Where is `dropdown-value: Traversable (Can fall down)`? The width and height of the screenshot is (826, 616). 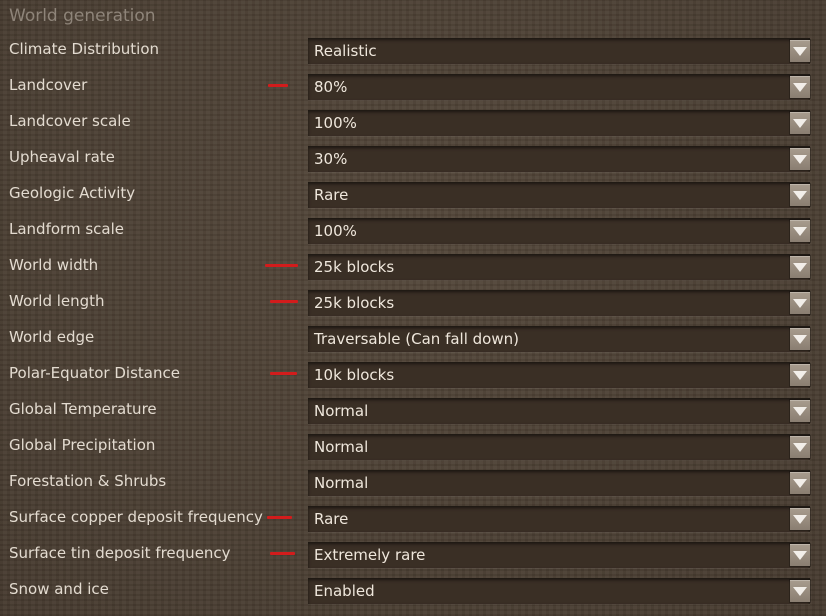
dropdown-value: Traversable (Can fall down) is located at coordinates (416, 339).